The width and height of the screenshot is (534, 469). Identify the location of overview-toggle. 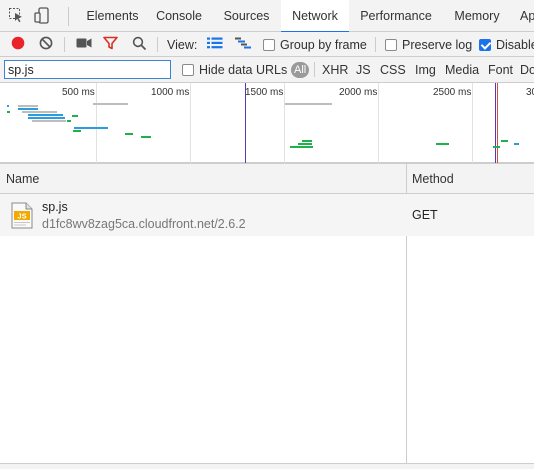
(243, 44).